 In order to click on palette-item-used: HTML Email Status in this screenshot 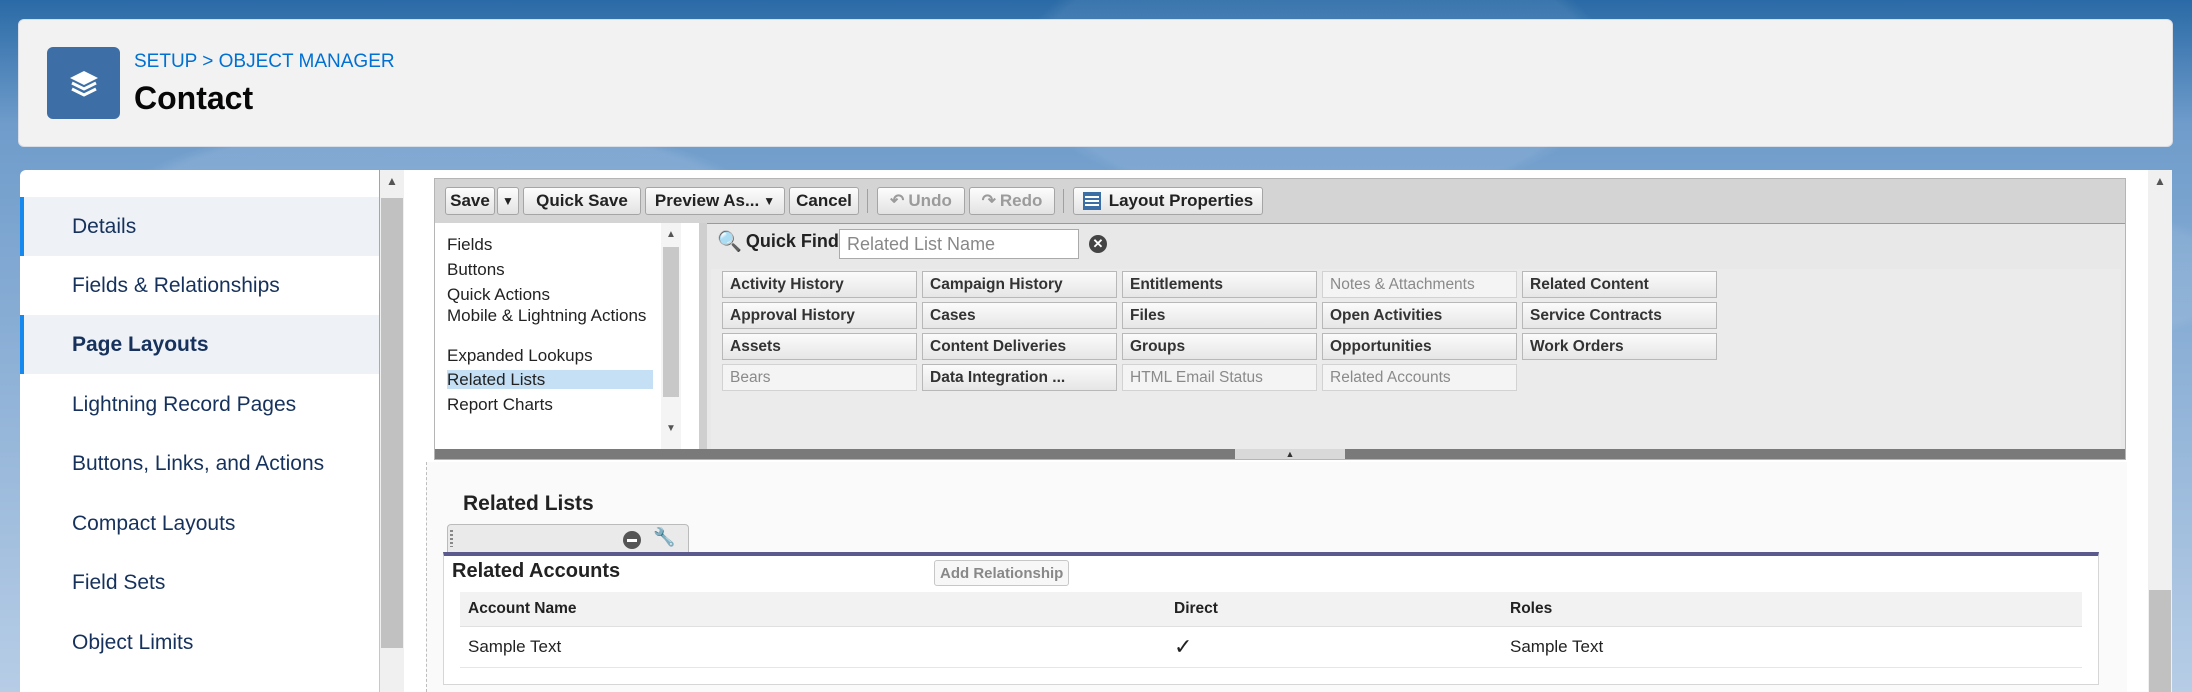, I will do `click(1219, 377)`.